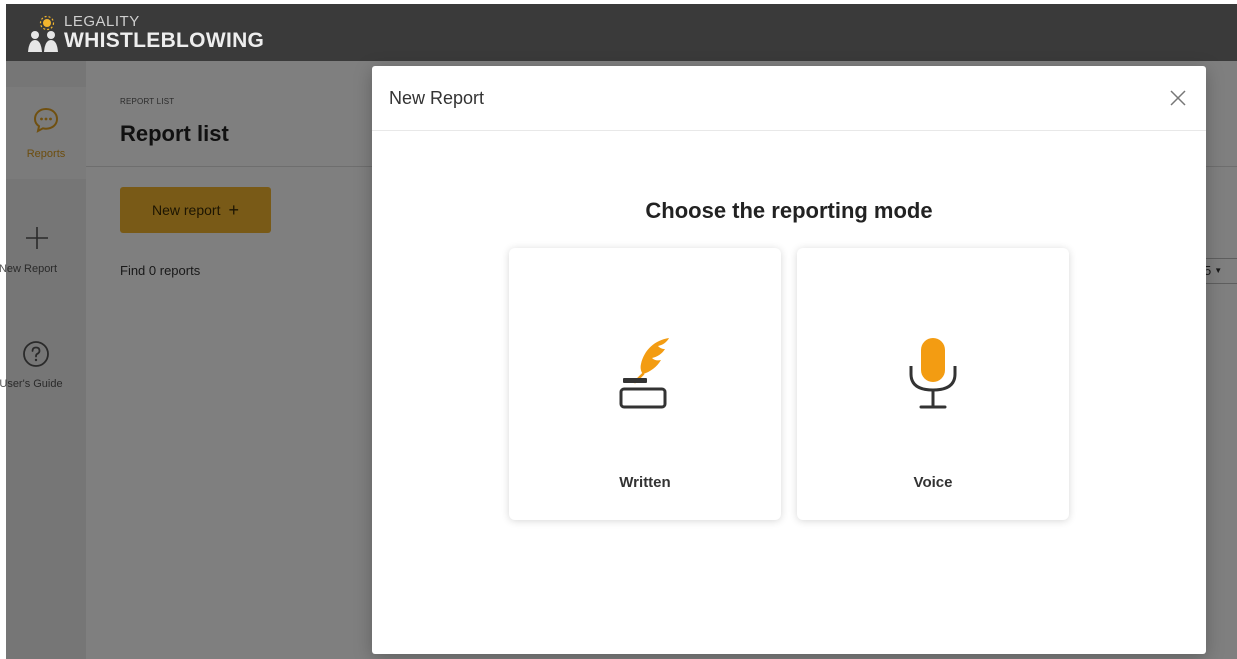  Describe the element at coordinates (47, 23) in the screenshot. I see `sun-icon` at that location.